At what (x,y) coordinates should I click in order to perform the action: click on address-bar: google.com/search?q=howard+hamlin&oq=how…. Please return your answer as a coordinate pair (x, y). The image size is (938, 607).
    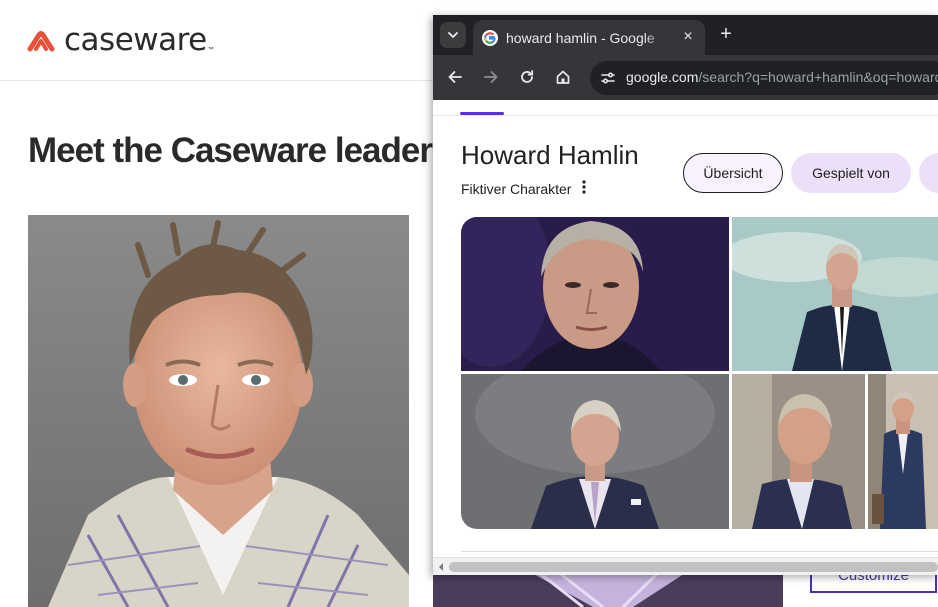
    Looking at the image, I should click on (764, 78).